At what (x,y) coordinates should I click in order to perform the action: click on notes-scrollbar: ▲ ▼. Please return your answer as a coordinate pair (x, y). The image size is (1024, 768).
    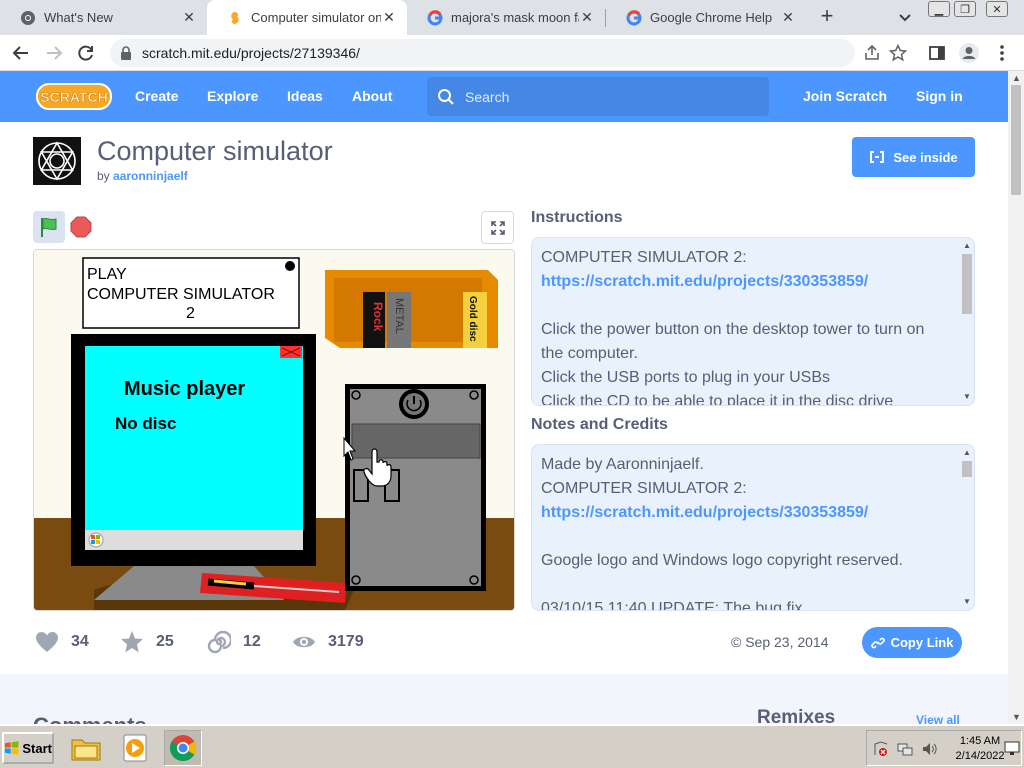
    Looking at the image, I should click on (967, 527).